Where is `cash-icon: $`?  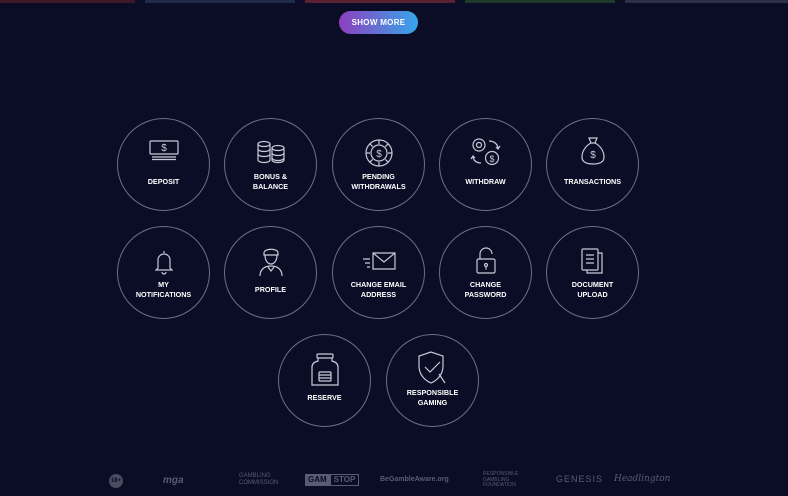 cash-icon: $ is located at coordinates (163, 150).